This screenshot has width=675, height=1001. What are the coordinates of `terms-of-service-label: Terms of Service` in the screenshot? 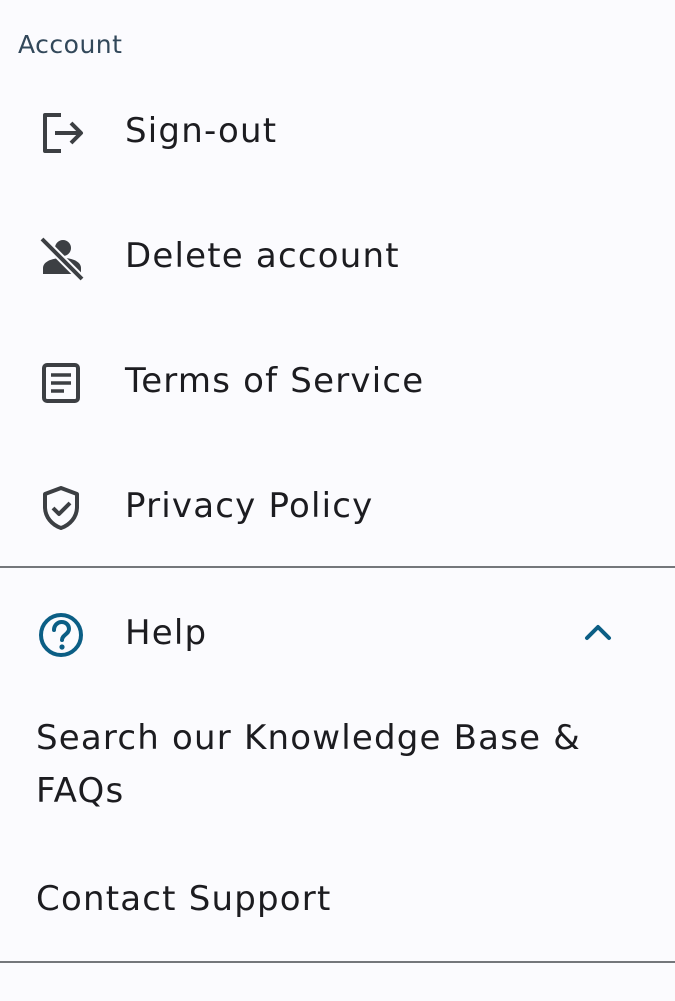 It's located at (275, 381).